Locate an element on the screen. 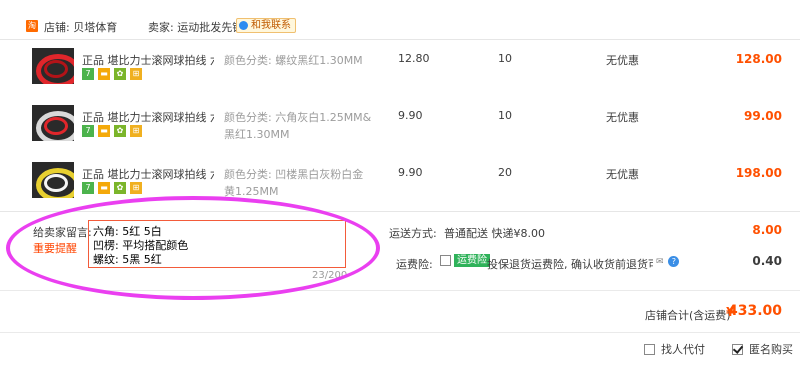 The height and width of the screenshot is (368, 800). insurance-tag: 运费险 is located at coordinates (472, 260).